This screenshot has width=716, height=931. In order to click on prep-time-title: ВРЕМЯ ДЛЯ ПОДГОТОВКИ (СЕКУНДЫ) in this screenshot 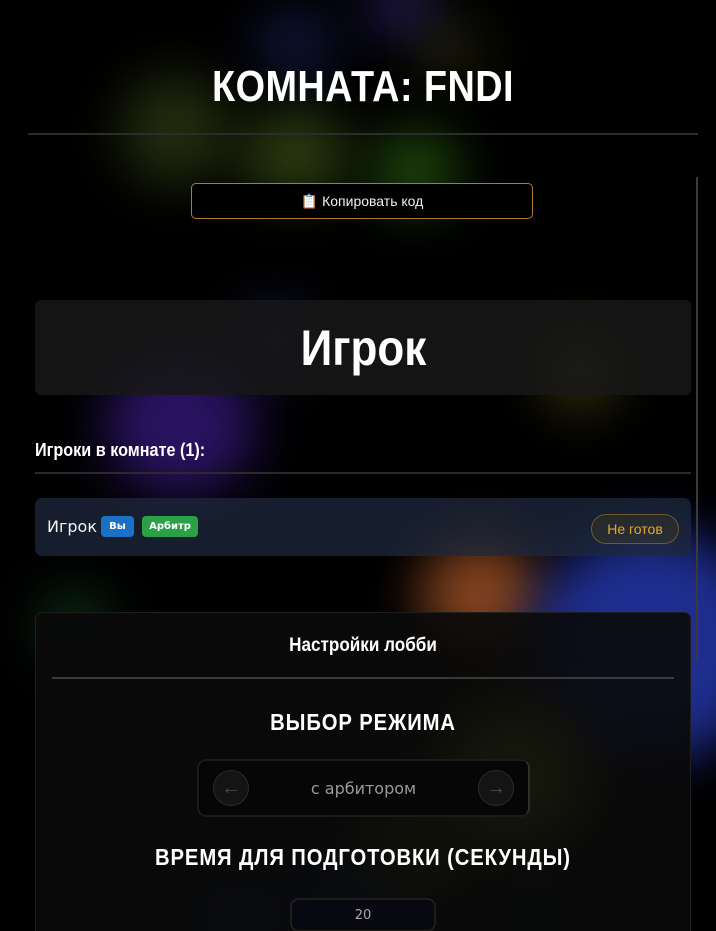, I will do `click(363, 857)`.